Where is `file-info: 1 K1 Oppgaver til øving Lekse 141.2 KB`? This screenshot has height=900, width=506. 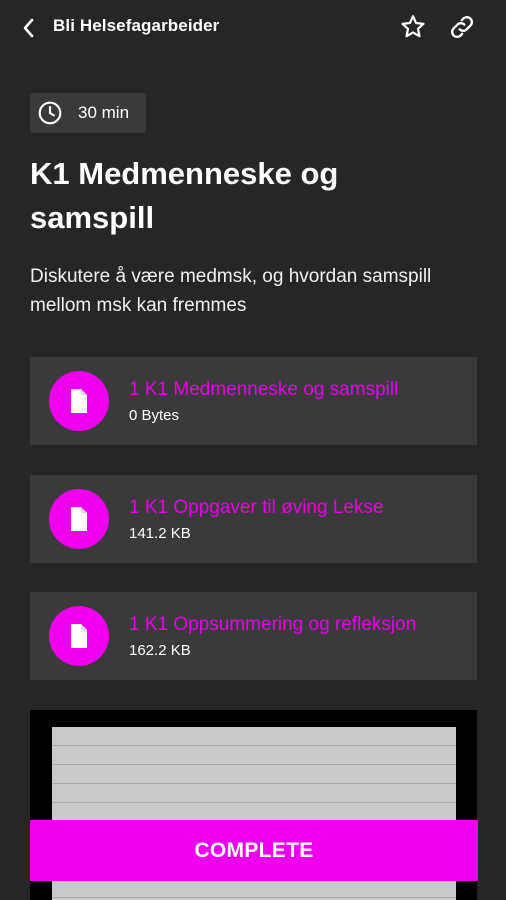 file-info: 1 K1 Oppgaver til øving Lekse 141.2 KB is located at coordinates (279, 519).